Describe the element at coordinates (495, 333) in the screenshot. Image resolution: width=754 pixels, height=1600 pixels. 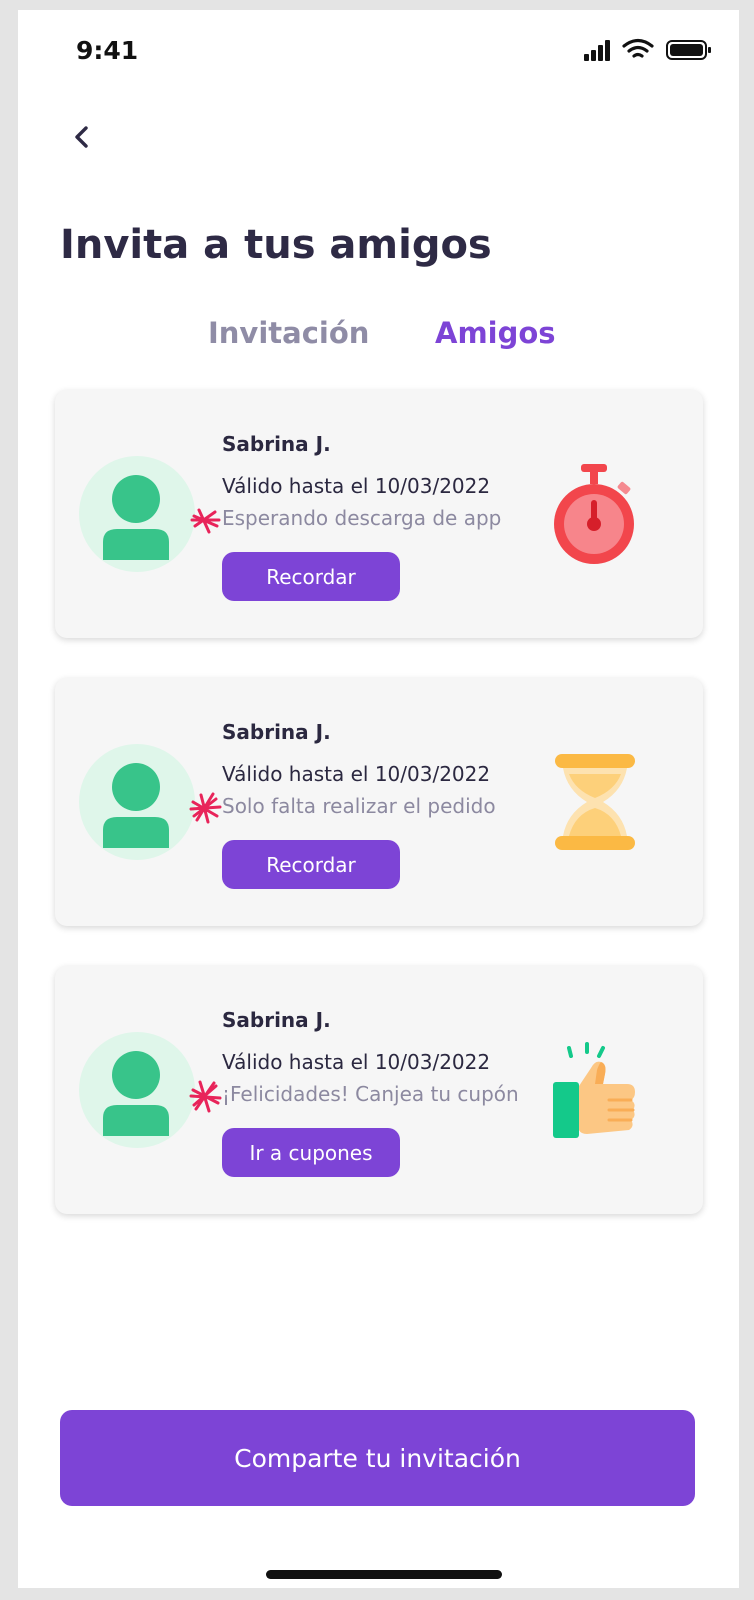
I see `tab-amigos: Amigos` at that location.